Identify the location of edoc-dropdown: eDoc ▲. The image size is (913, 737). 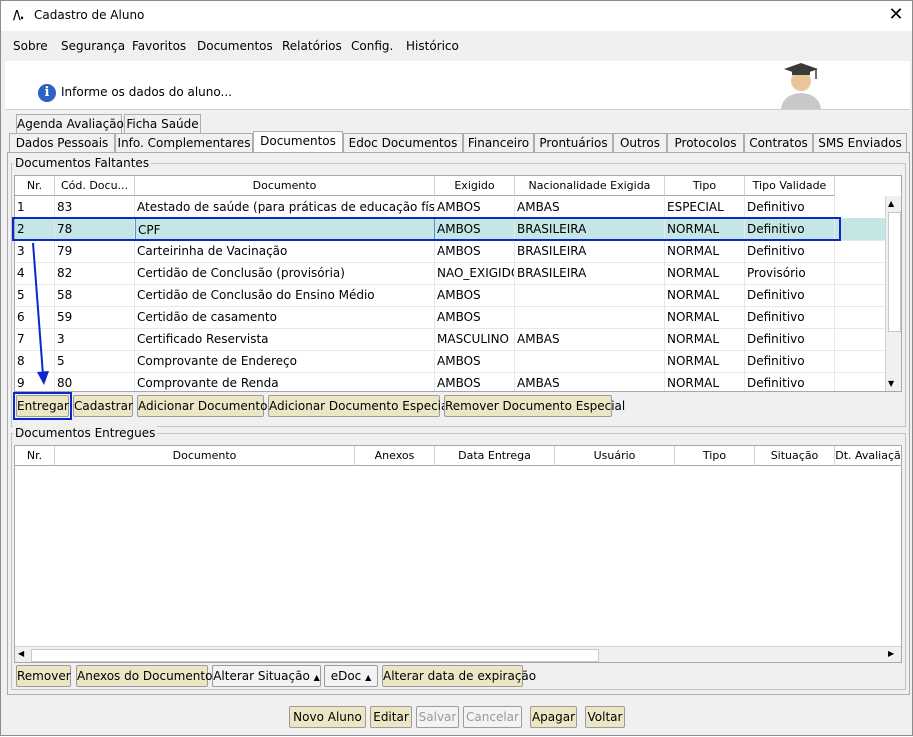
(351, 676).